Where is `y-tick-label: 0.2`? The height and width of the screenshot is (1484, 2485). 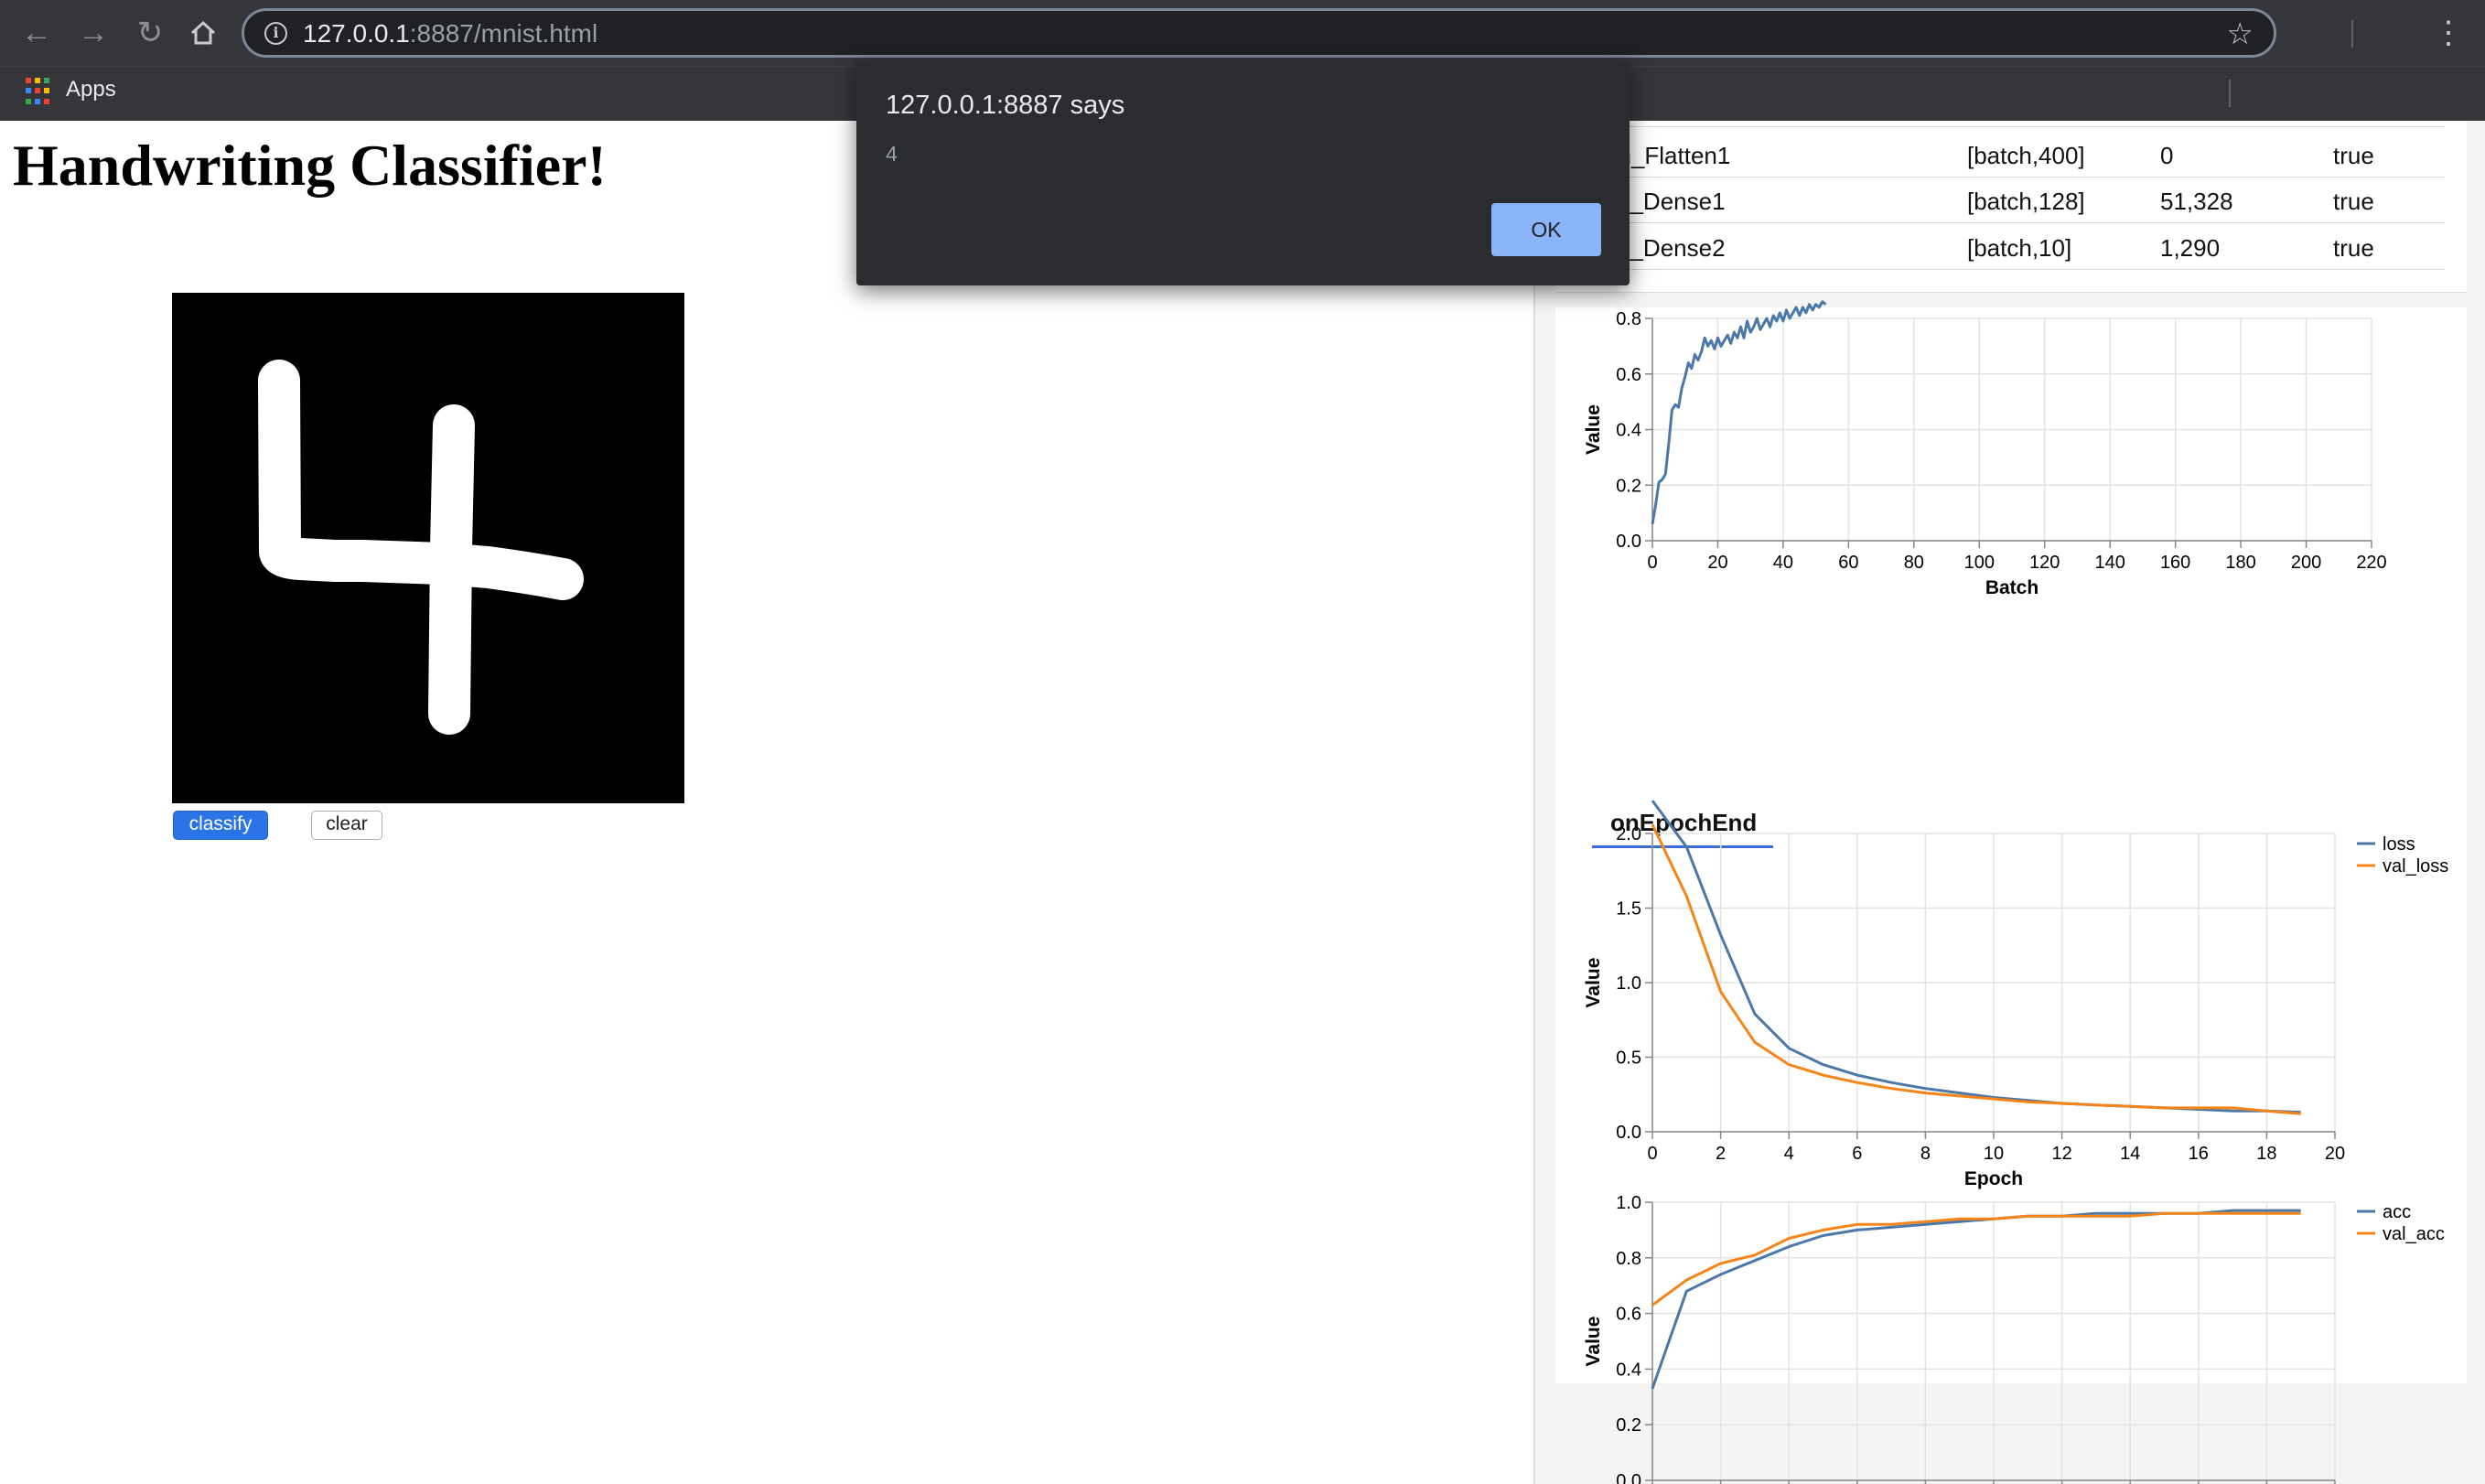 y-tick-label: 0.2 is located at coordinates (1628, 1425).